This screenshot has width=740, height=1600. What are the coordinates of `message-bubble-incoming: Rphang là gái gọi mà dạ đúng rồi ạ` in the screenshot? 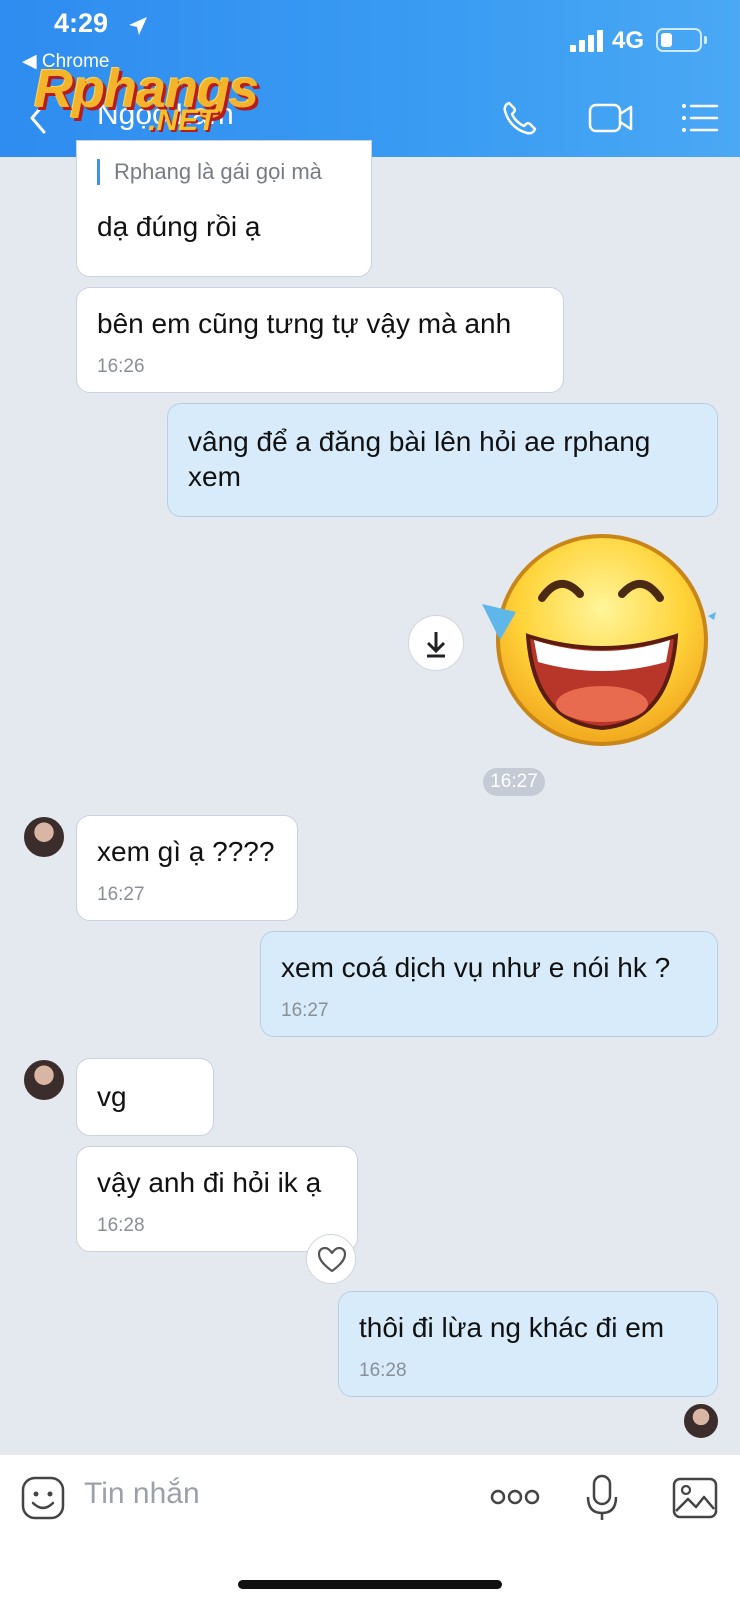 It's located at (224, 208).